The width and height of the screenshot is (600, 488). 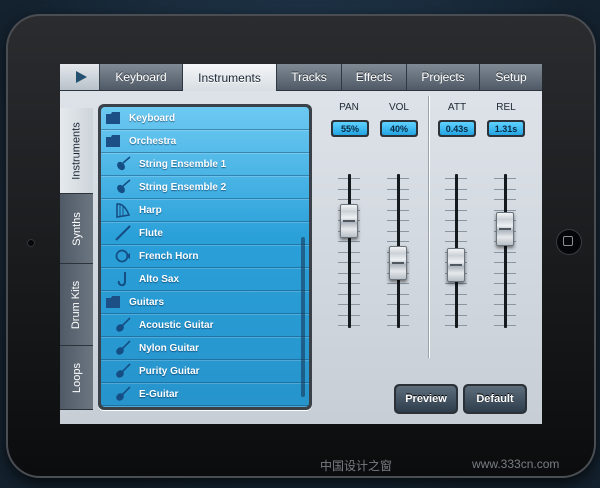 What do you see at coordinates (151, 233) in the screenshot?
I see `list-item-label: Flute` at bounding box center [151, 233].